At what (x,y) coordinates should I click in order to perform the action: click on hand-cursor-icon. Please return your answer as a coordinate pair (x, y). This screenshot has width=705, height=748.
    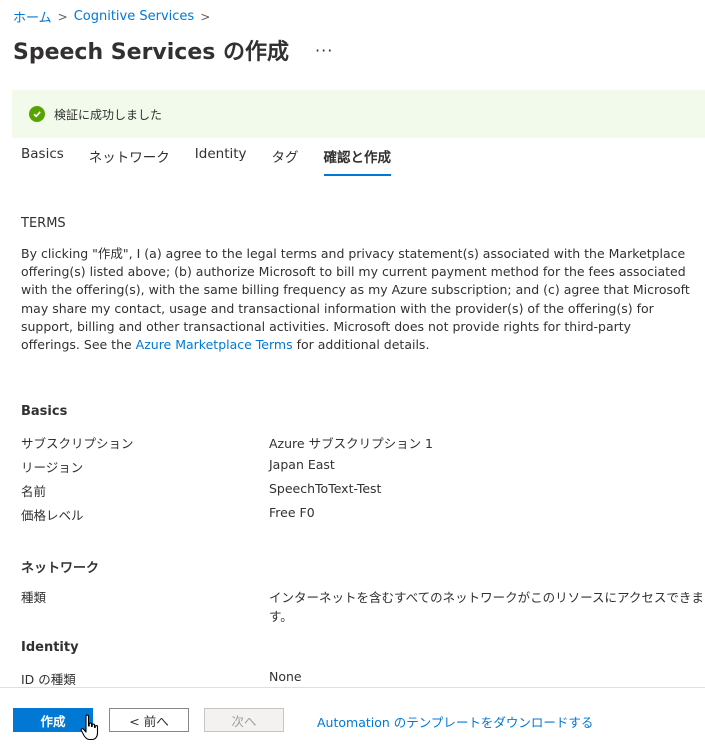
    Looking at the image, I should click on (89, 727).